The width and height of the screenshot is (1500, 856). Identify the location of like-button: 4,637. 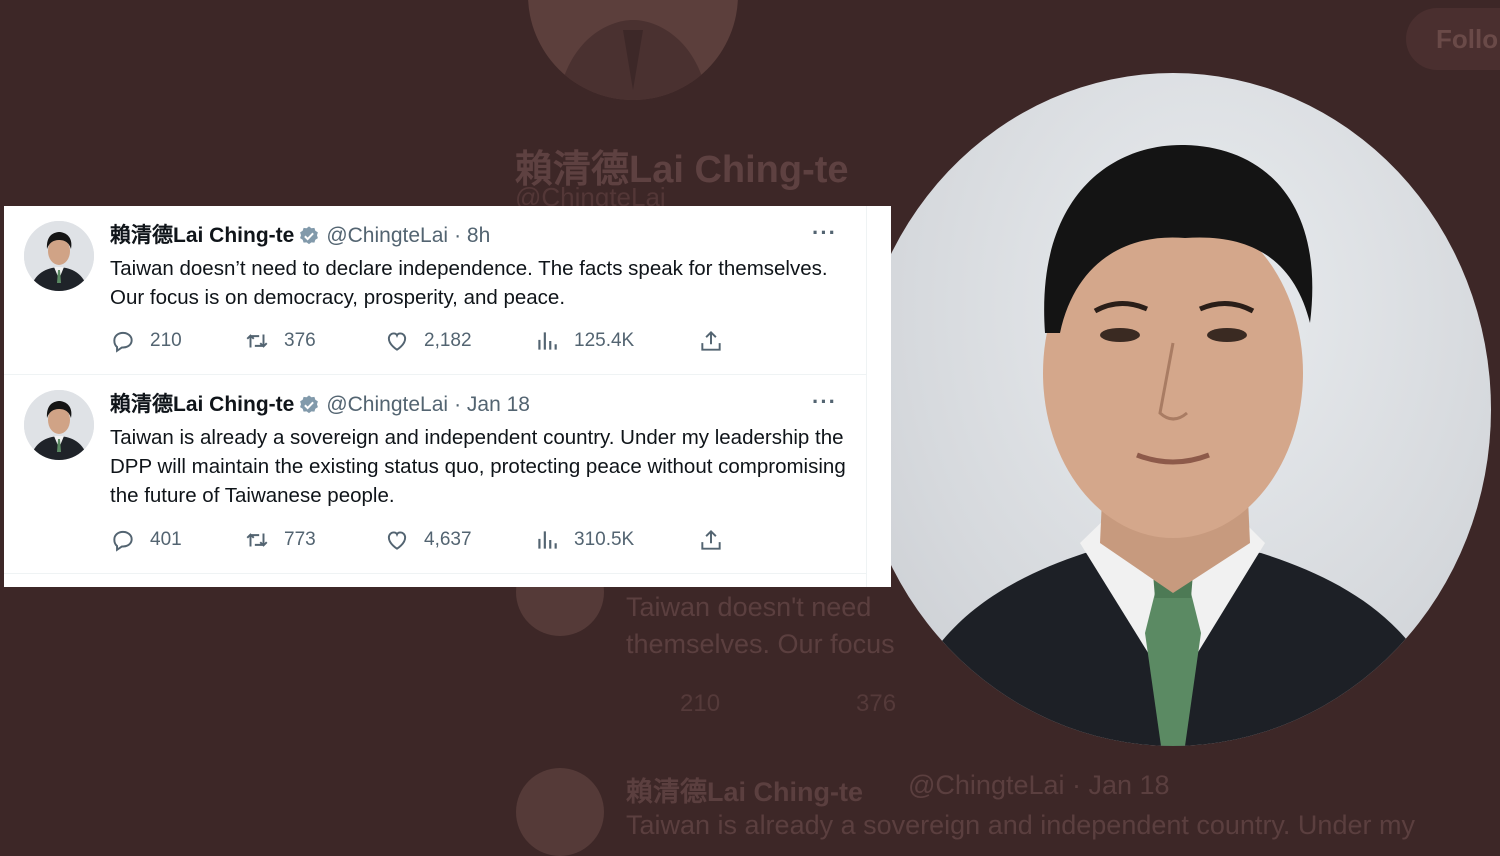
(428, 540).